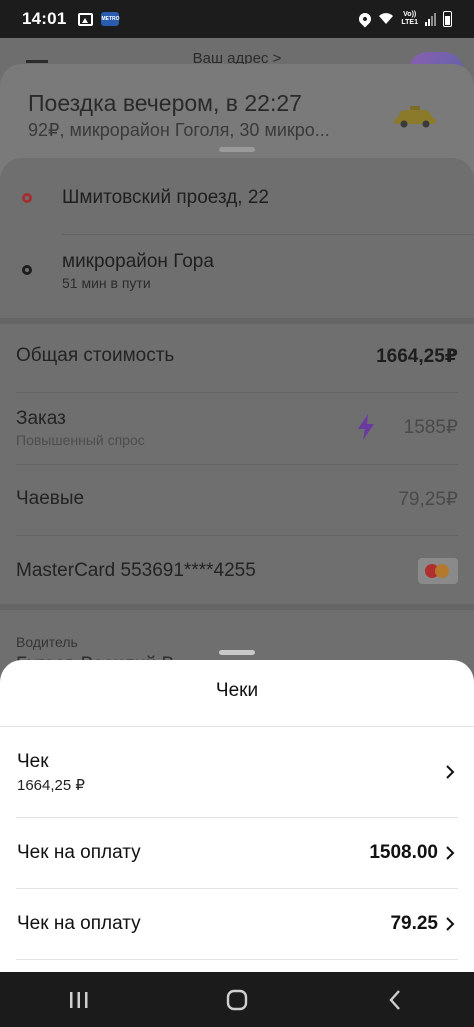 Image resolution: width=474 pixels, height=1027 pixels. I want to click on signal-icon, so click(430, 19).